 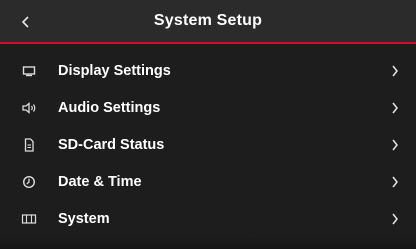 I want to click on speaker-icon, so click(x=29, y=108).